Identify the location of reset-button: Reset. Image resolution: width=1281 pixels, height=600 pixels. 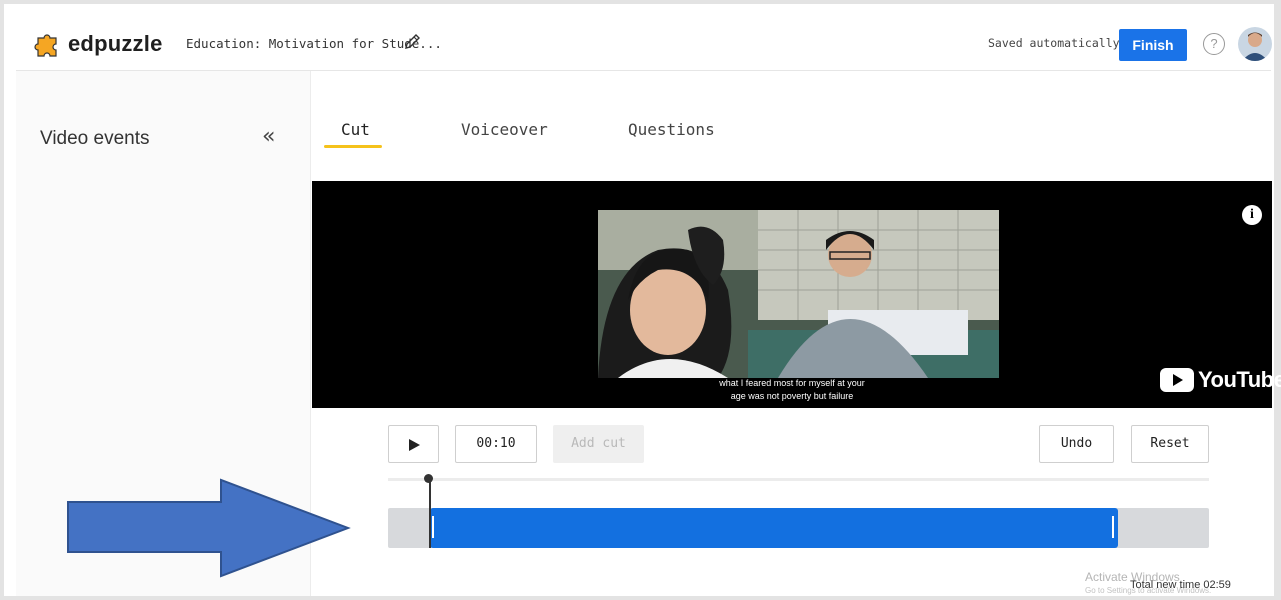
(1170, 444).